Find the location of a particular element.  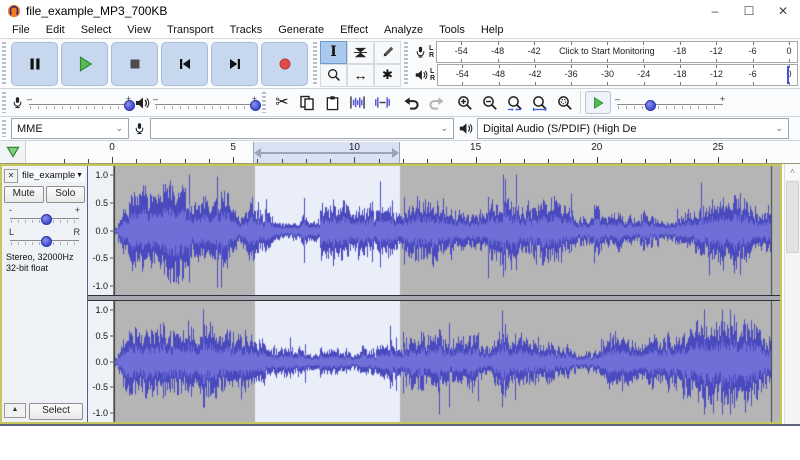

menu-item-help: Help is located at coordinates (492, 30).